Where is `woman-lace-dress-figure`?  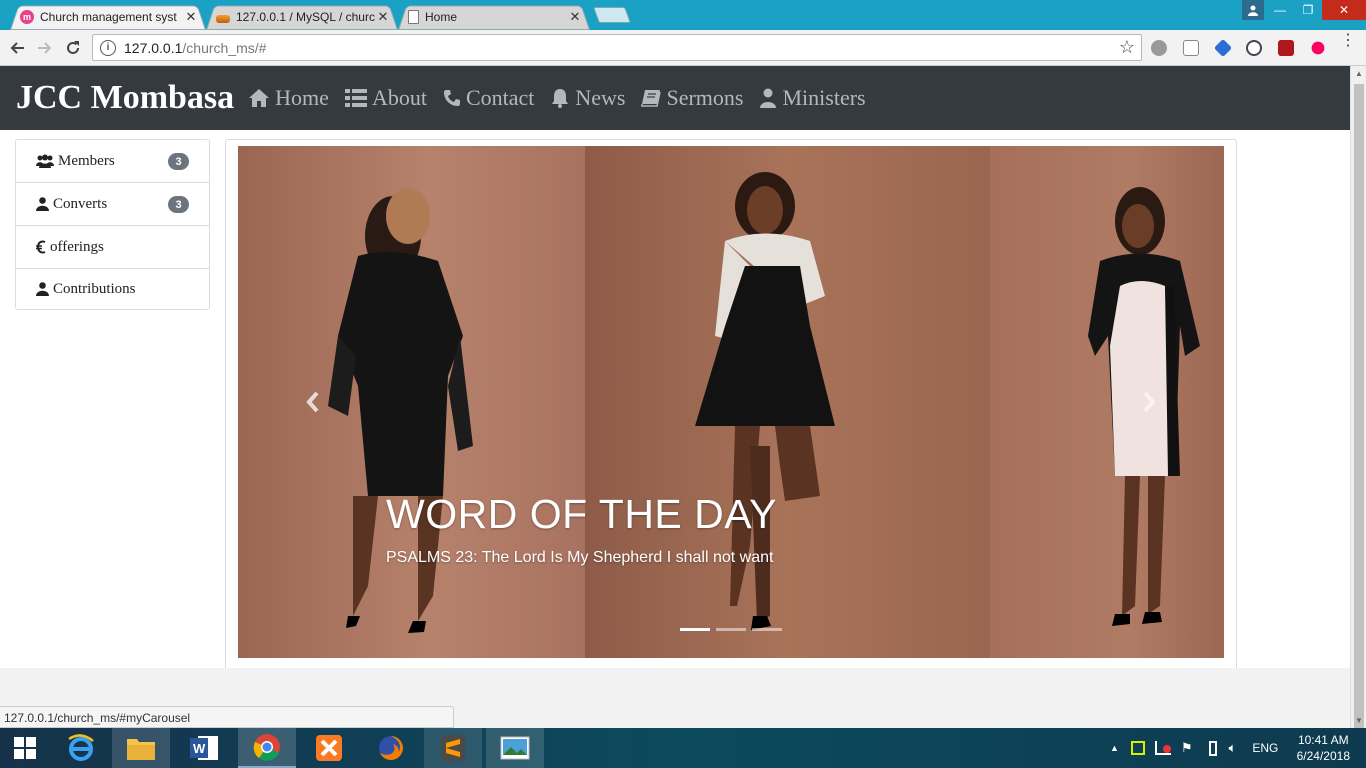
woman-lace-dress-figure is located at coordinates (765, 401).